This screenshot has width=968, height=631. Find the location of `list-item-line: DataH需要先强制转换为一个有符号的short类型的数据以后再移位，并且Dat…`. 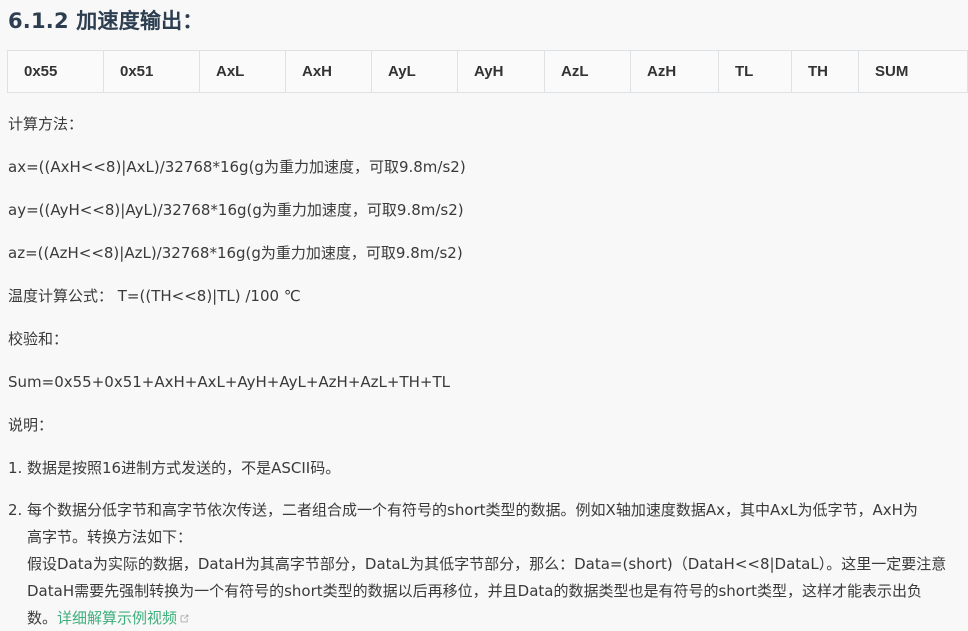

list-item-line: DataH需要先强制转换为一个有符号的short类型的数据以后再移位，并且Dat… is located at coordinates (475, 591).